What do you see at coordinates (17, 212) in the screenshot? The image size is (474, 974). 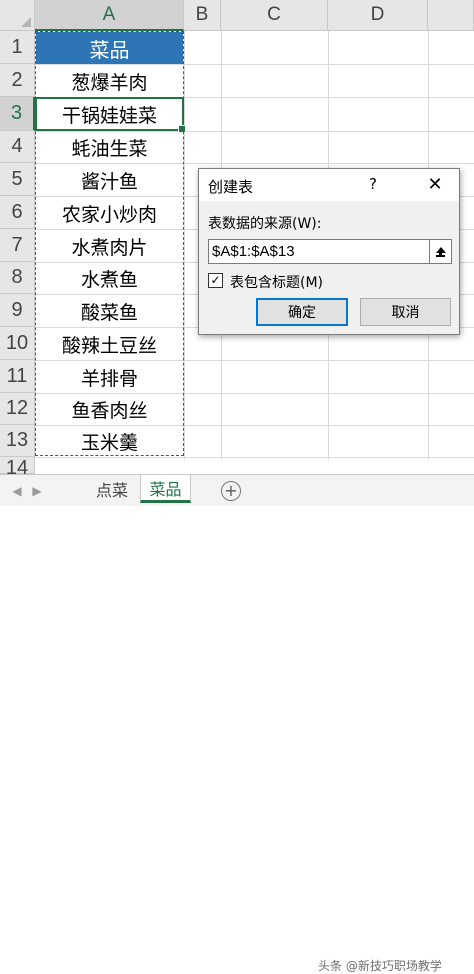 I see `row-header-6: 6` at bounding box center [17, 212].